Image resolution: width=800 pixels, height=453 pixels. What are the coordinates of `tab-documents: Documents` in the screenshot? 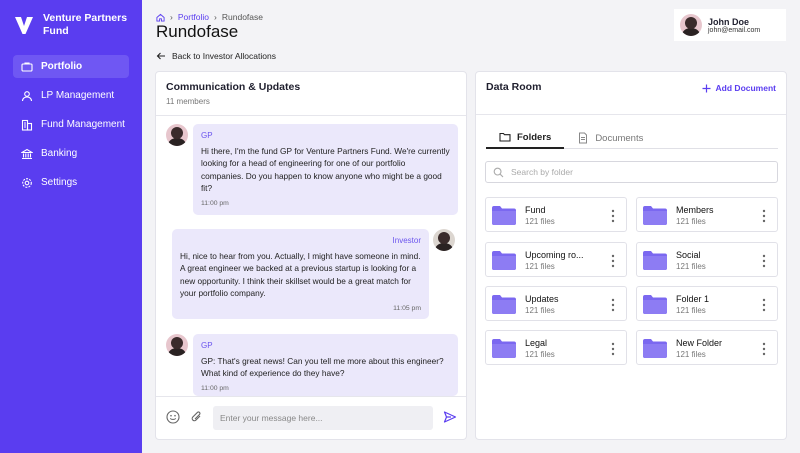 It's located at (610, 138).